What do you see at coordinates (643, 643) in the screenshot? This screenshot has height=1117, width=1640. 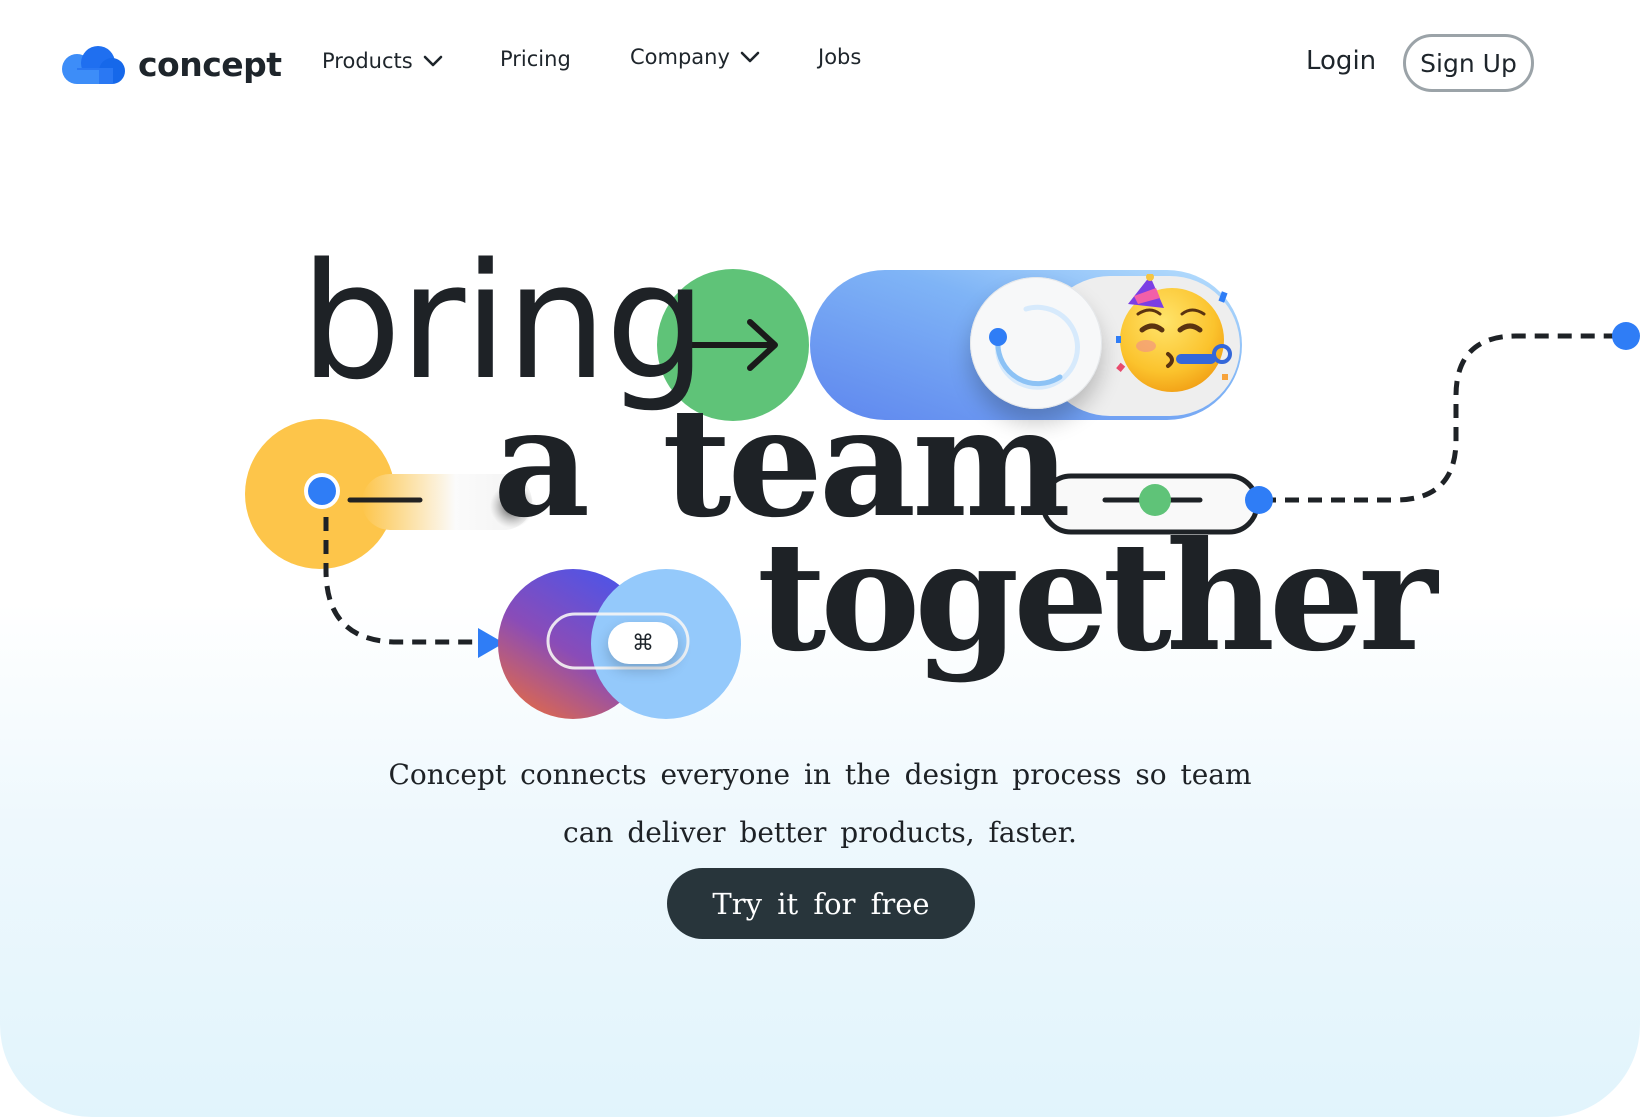 I see `command-key-icon: ⌘` at bounding box center [643, 643].